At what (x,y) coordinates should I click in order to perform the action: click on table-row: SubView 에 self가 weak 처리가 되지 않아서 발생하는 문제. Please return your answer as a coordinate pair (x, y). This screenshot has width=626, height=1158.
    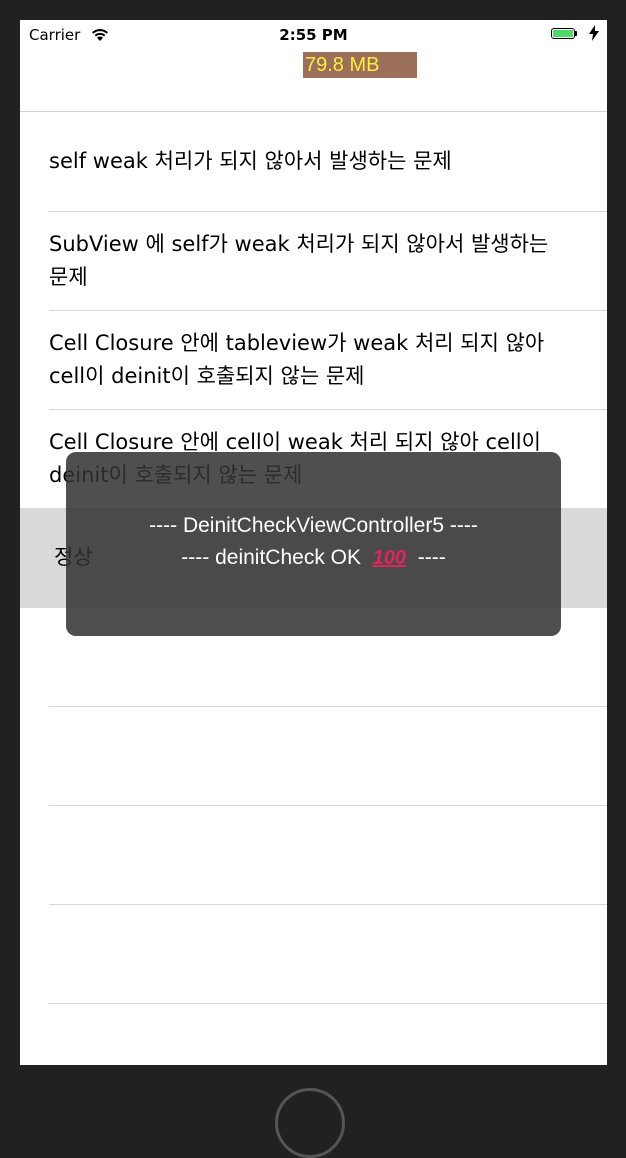
    Looking at the image, I should click on (313, 261).